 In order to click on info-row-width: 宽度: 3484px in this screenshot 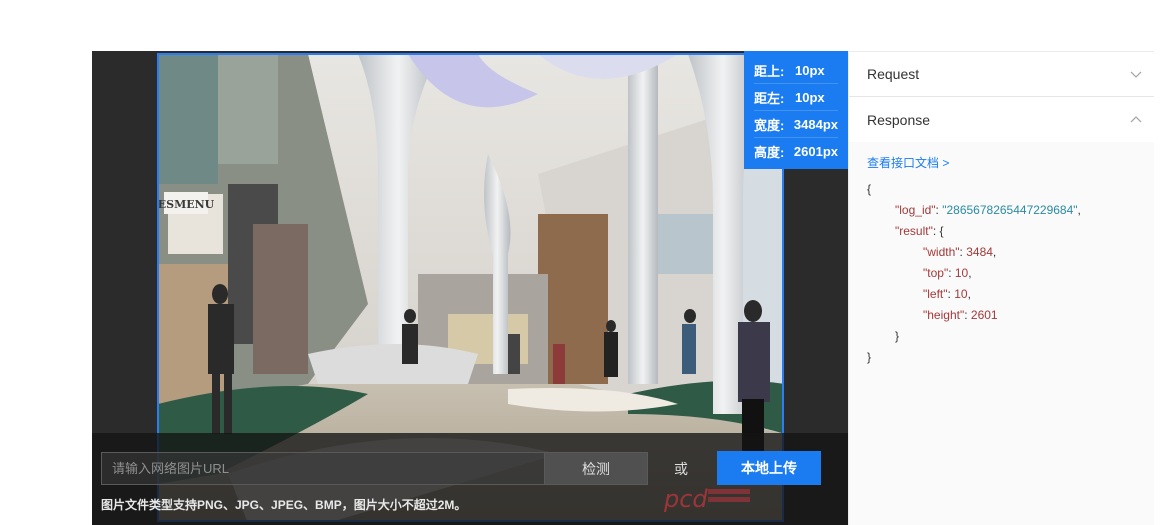, I will do `click(796, 124)`.